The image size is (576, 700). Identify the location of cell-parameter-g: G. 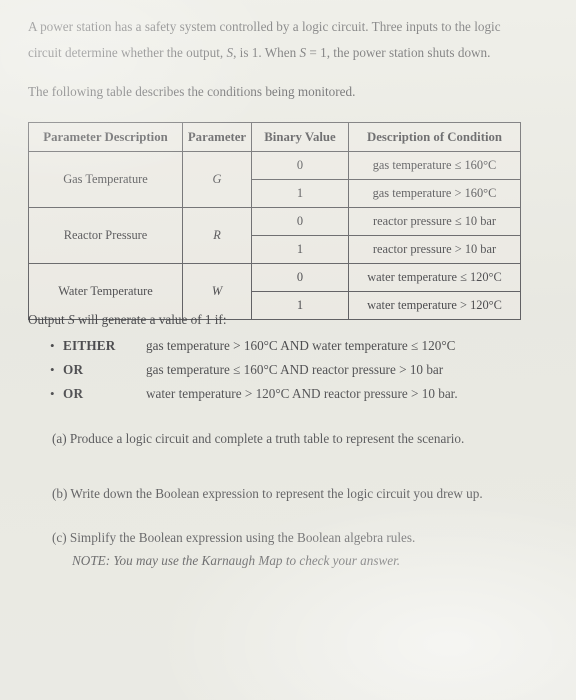
(217, 179).